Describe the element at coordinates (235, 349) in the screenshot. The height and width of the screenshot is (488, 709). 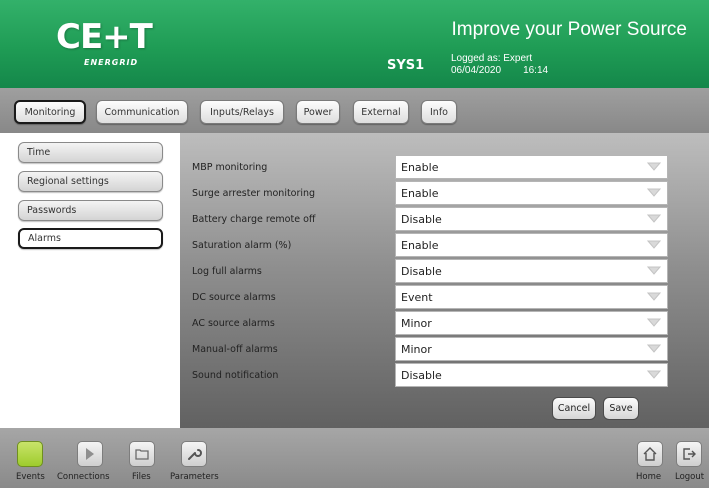
I see `setting-label: Manual-off alarms` at that location.